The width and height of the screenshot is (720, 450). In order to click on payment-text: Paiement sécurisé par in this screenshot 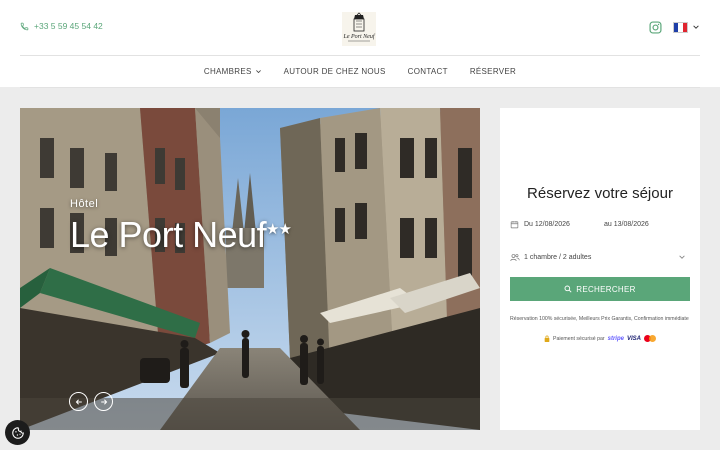, I will do `click(579, 338)`.